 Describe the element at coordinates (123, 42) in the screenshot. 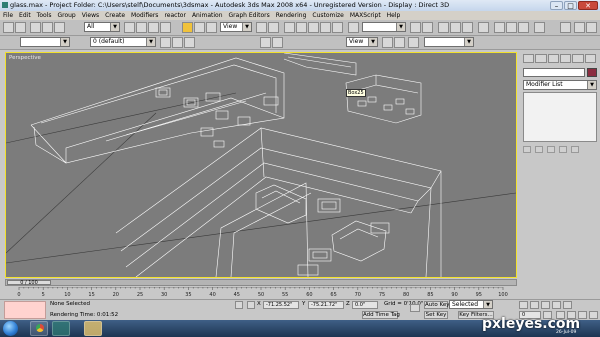

I see `layer-dropdown: 0 (default) ▼` at that location.